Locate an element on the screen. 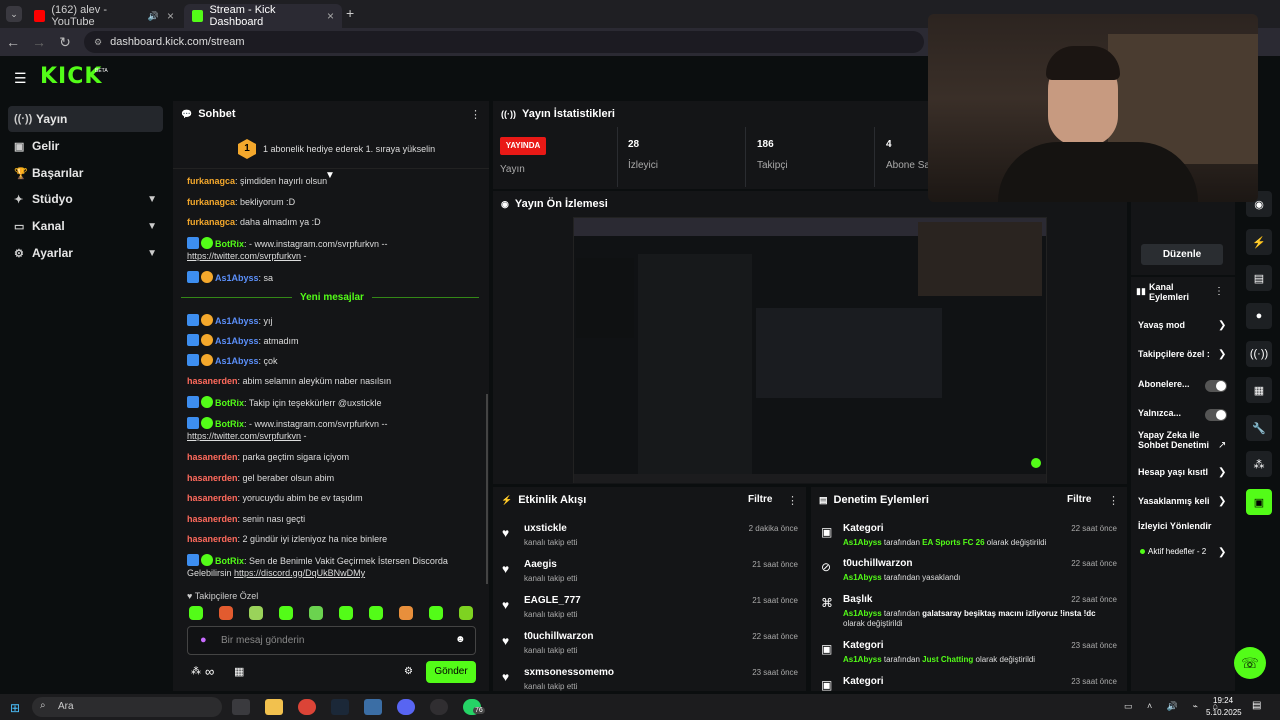  back-icon: ← is located at coordinates (13, 42).